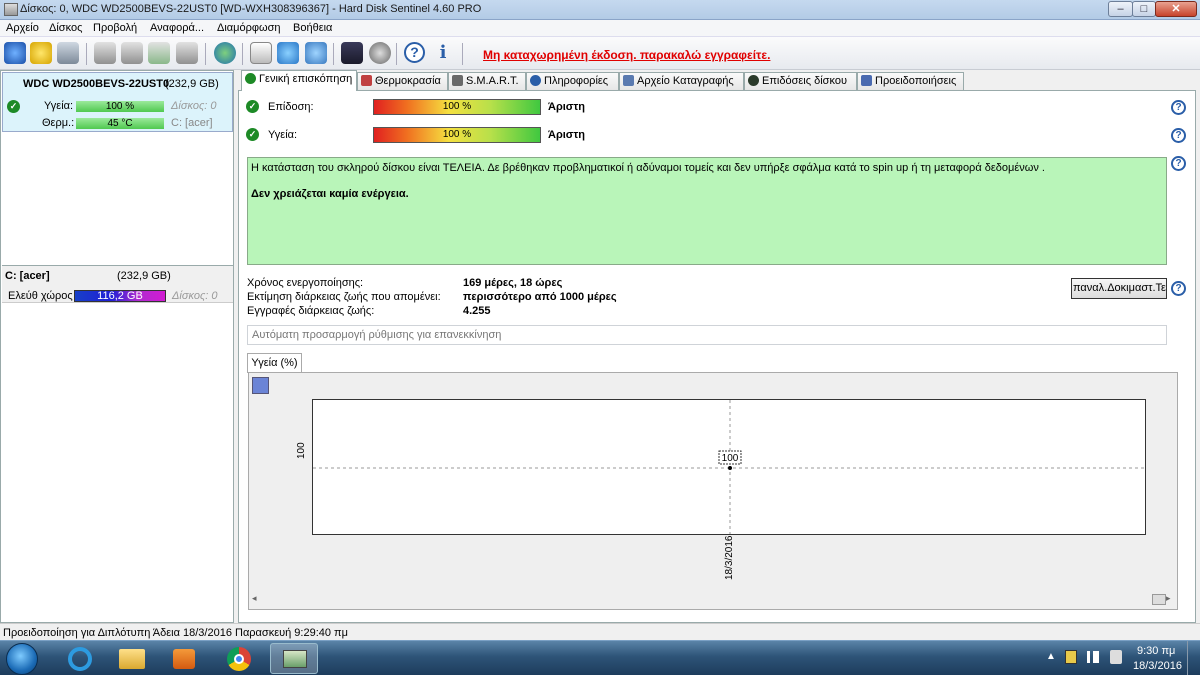  What do you see at coordinates (58, 123) in the screenshot?
I see `temperature-label: Θερμ.:` at bounding box center [58, 123].